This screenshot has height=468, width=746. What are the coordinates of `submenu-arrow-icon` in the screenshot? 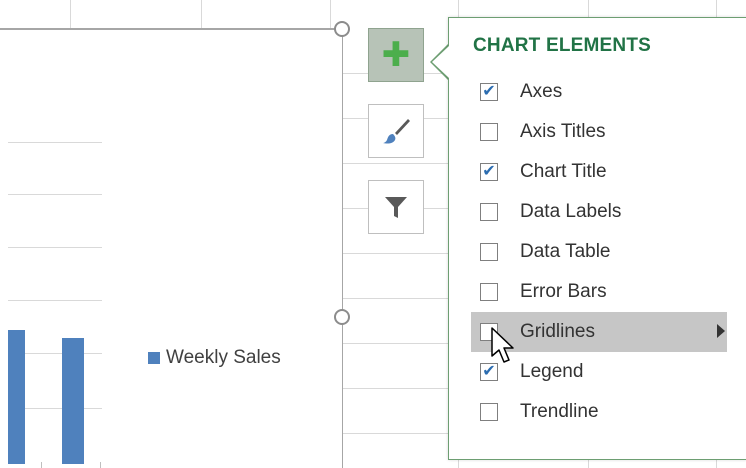 It's located at (721, 331).